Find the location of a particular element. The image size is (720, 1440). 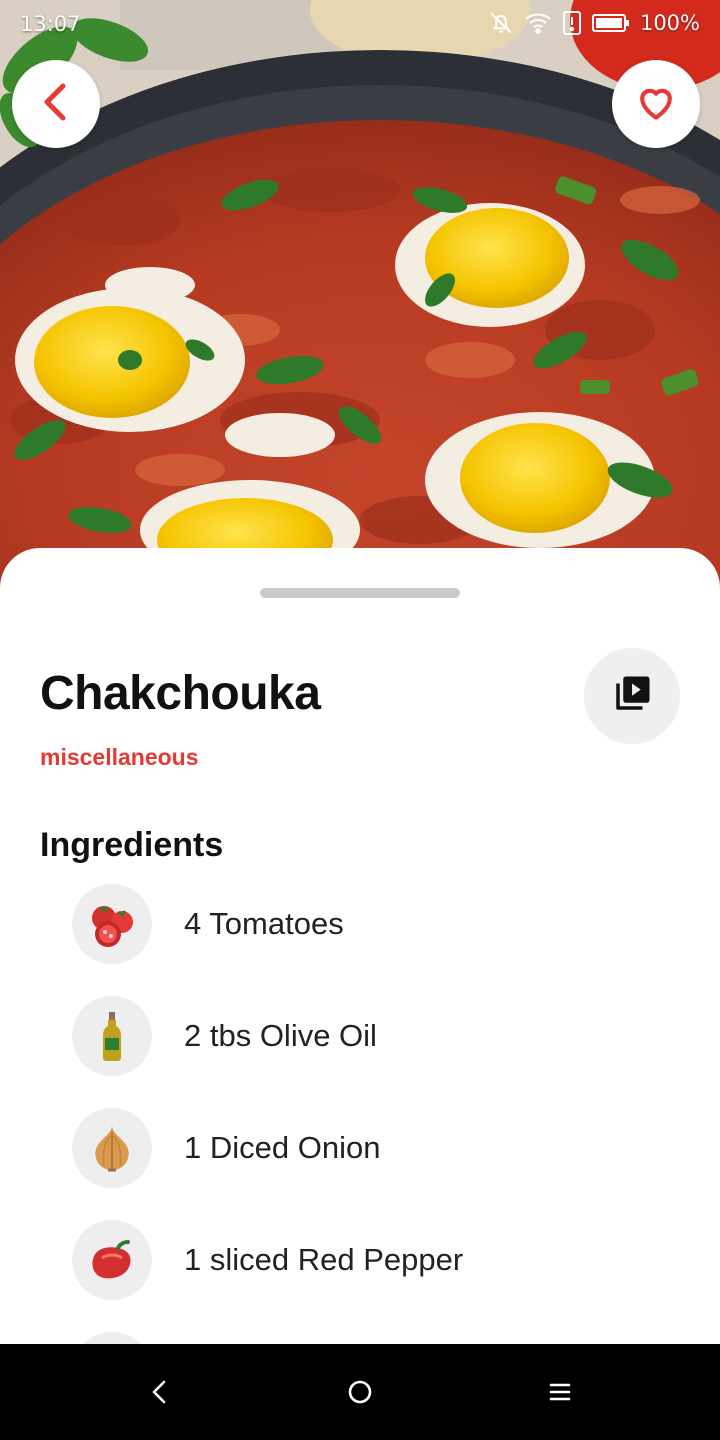

watch-video-button is located at coordinates (632, 696).